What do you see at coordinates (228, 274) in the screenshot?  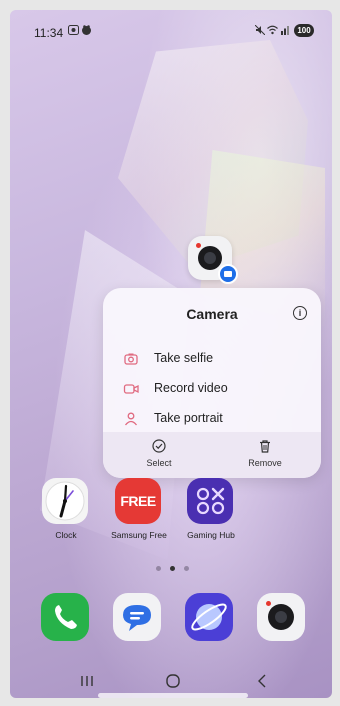 I see `work-profile-badge-icon` at bounding box center [228, 274].